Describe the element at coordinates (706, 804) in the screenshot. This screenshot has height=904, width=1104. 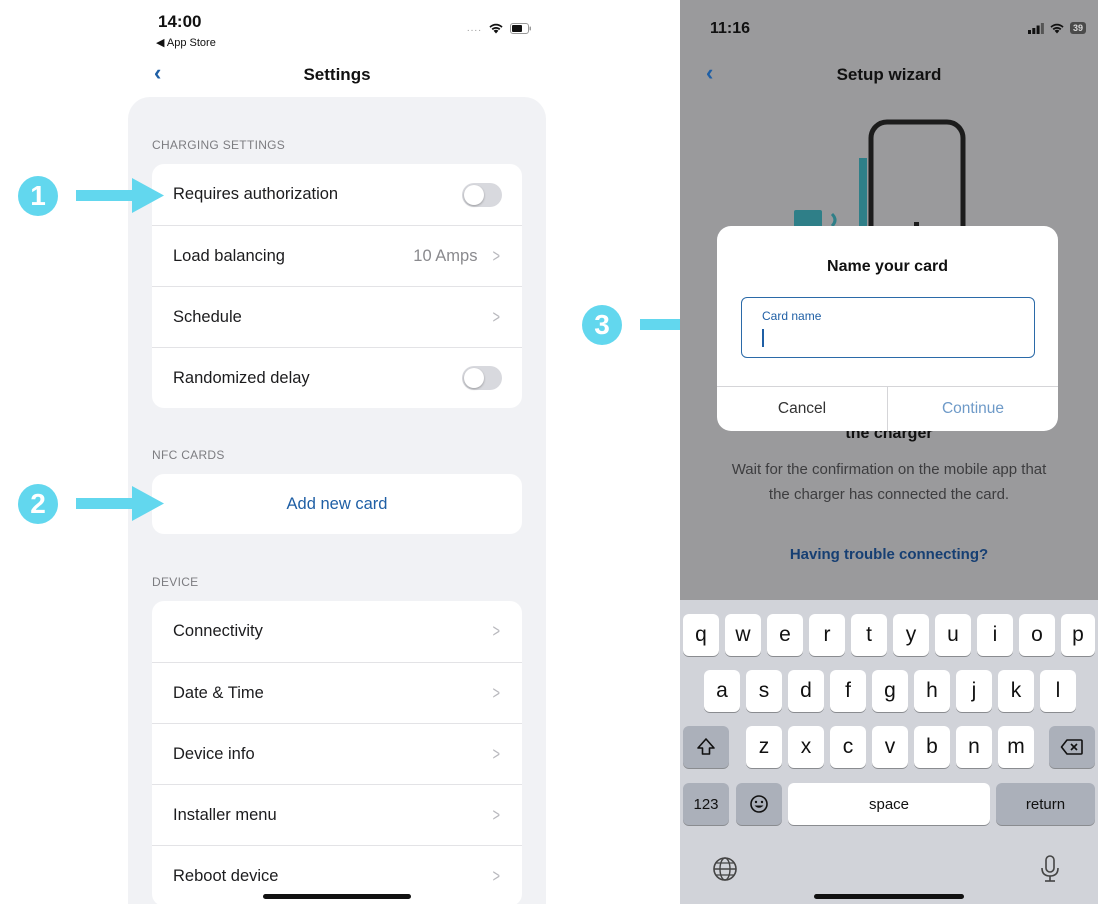
I see `numbers-key: 123` at that location.